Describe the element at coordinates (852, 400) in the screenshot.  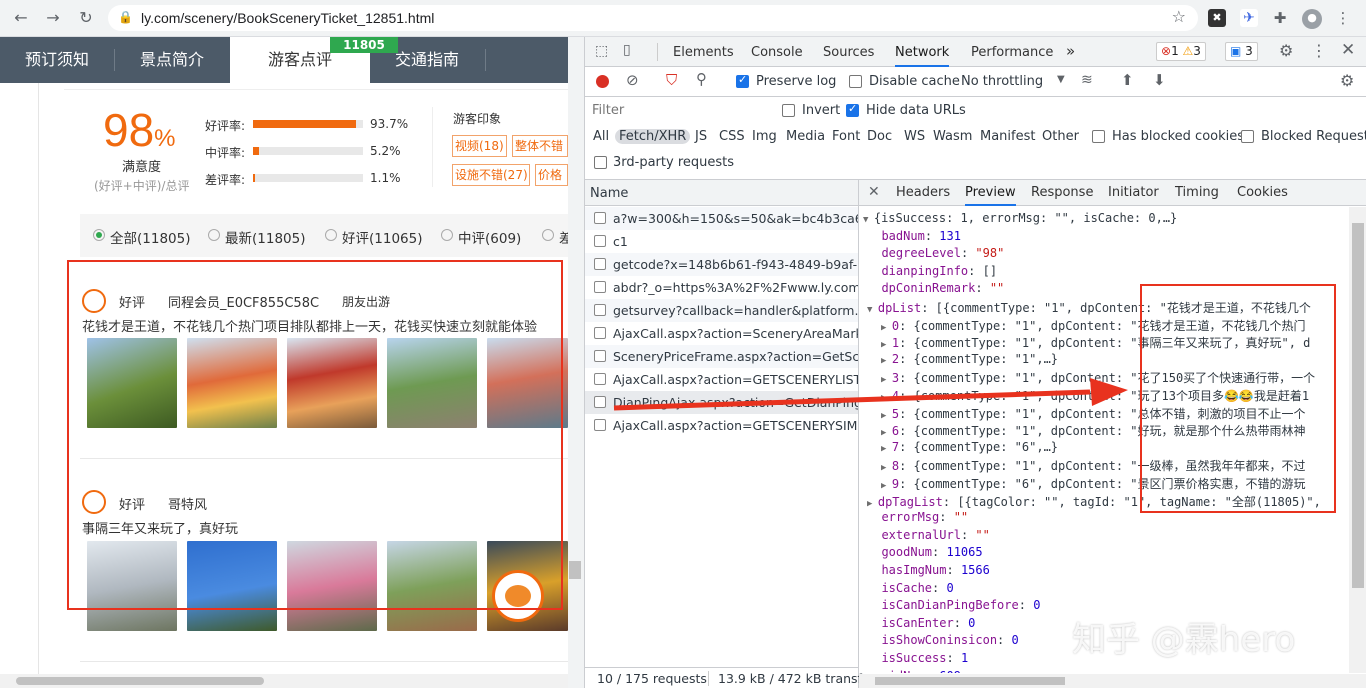
I see `arrow-shaft` at that location.